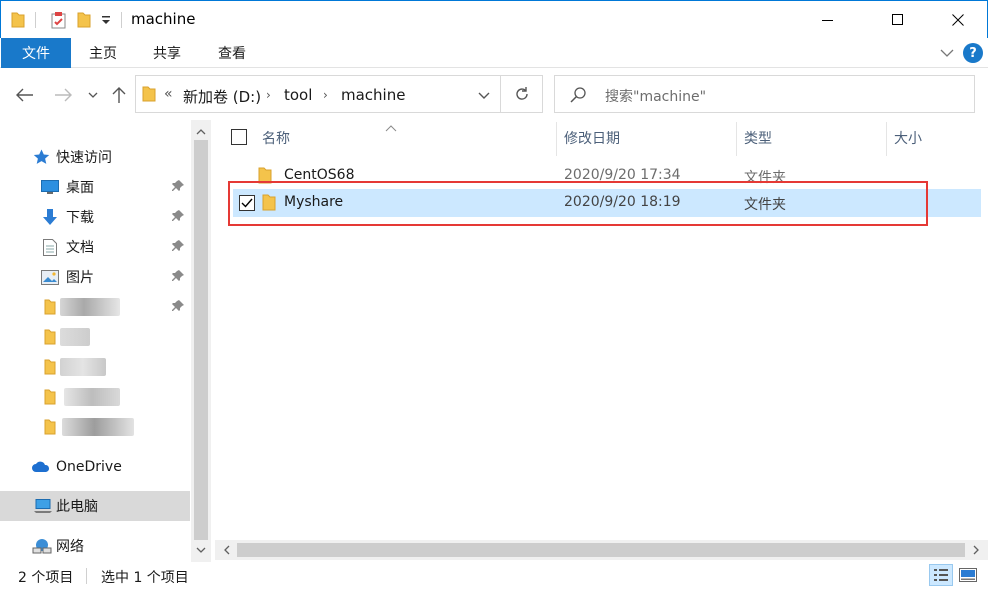 This screenshot has width=988, height=590. I want to click on tab-home: 主页, so click(103, 53).